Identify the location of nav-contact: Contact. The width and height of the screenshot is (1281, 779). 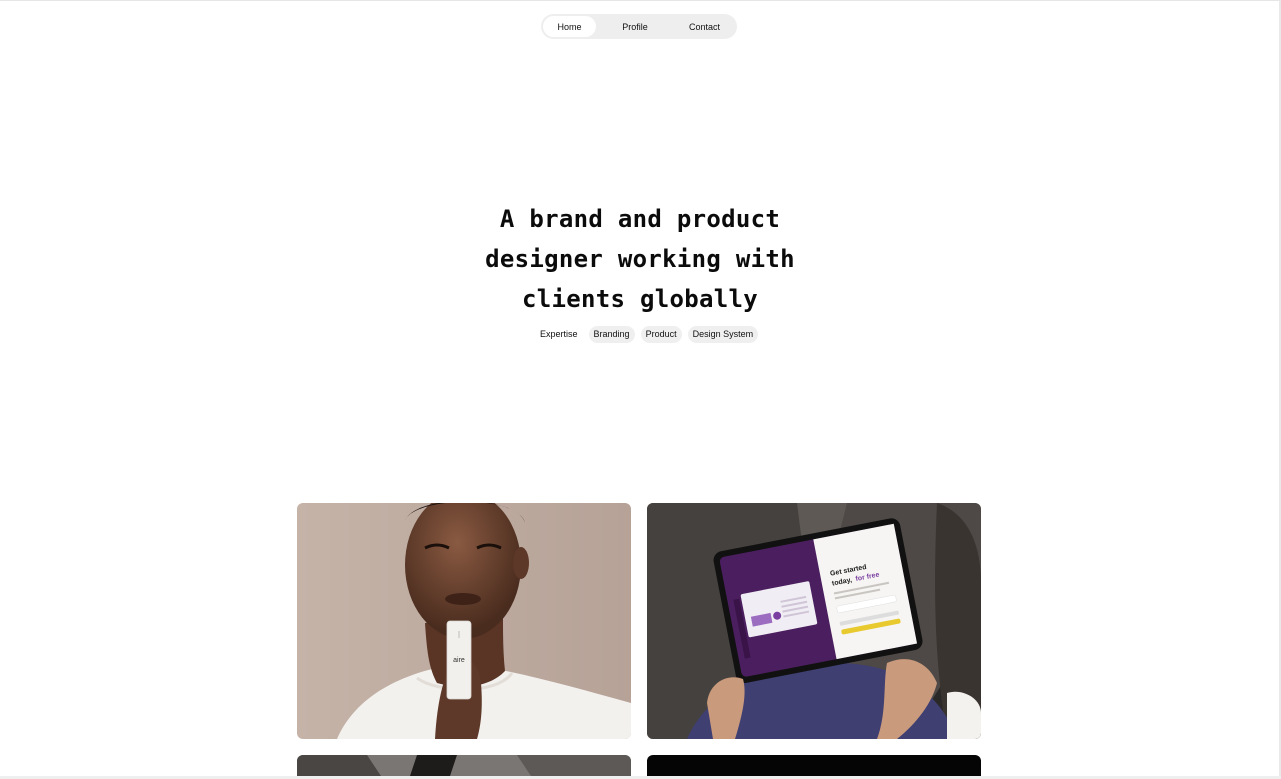
(704, 26).